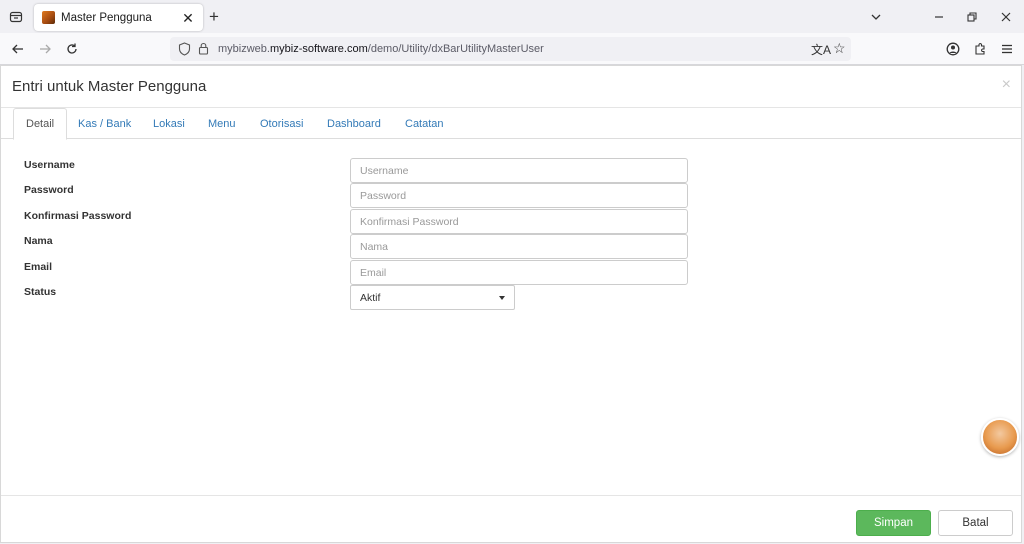 This screenshot has width=1024, height=544. Describe the element at coordinates (975, 523) in the screenshot. I see `cancel-button: Batal` at that location.